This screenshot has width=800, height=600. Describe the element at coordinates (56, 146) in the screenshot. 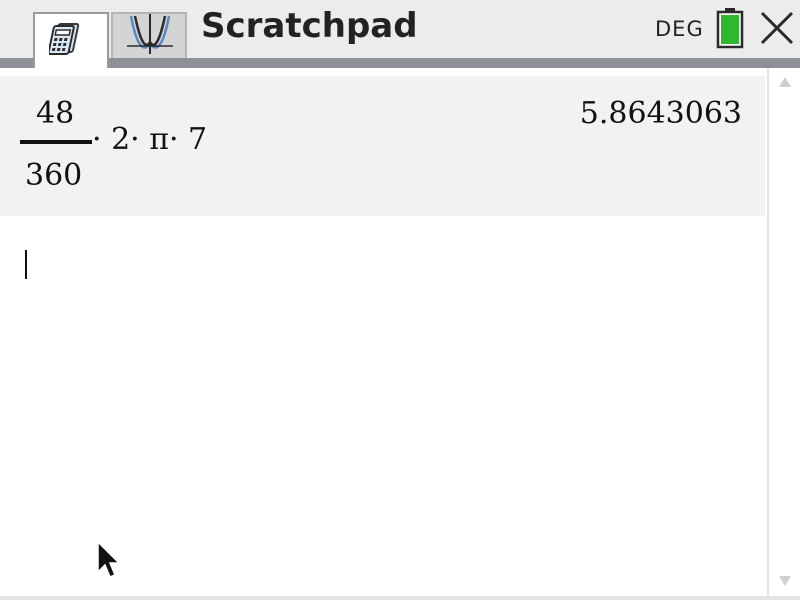

I see `fraction: 48 360` at that location.